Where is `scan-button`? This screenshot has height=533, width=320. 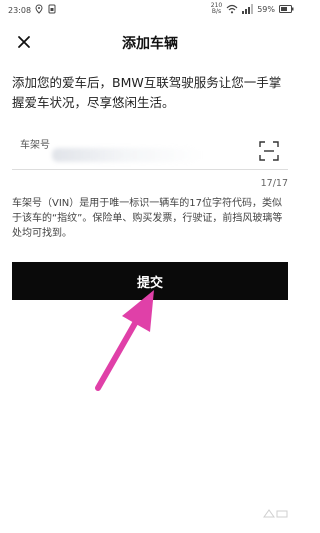
scan-button is located at coordinates (269, 151).